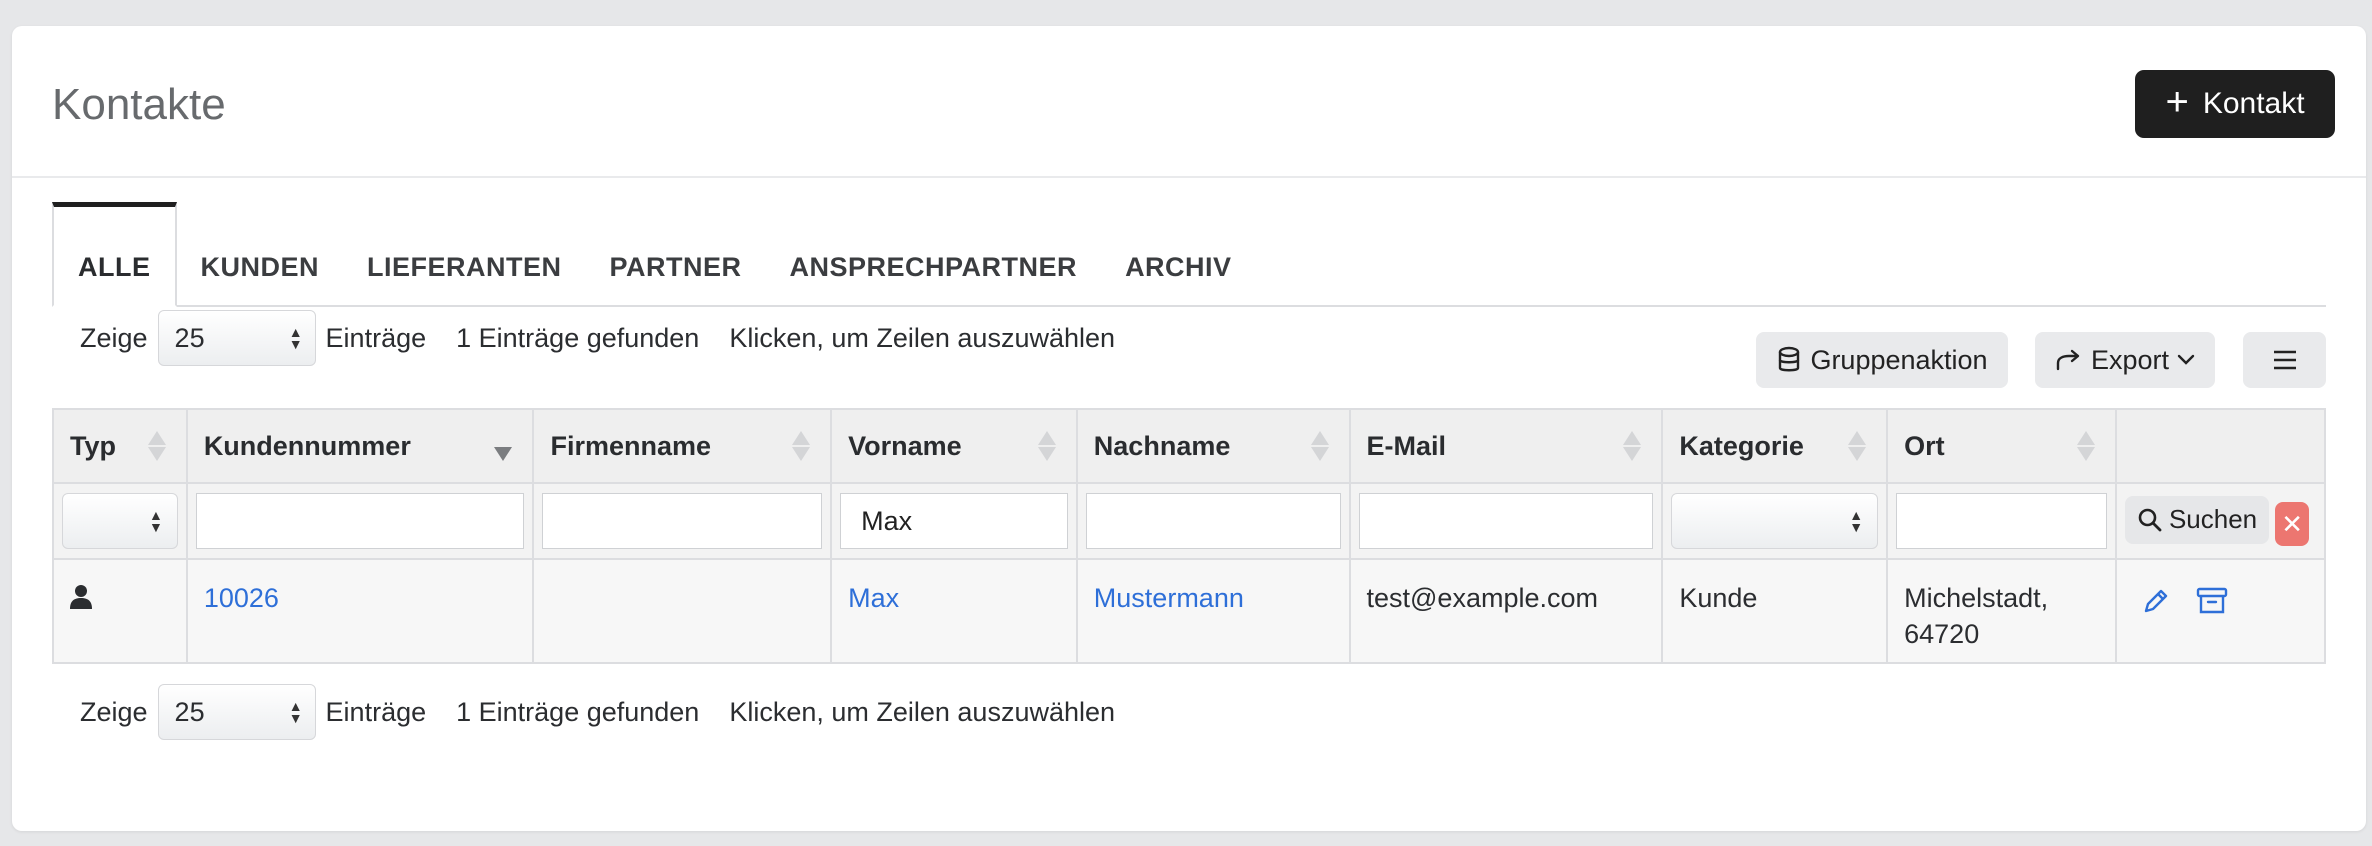 The image size is (2372, 846). What do you see at coordinates (682, 521) in the screenshot?
I see `firmenname-filter` at bounding box center [682, 521].